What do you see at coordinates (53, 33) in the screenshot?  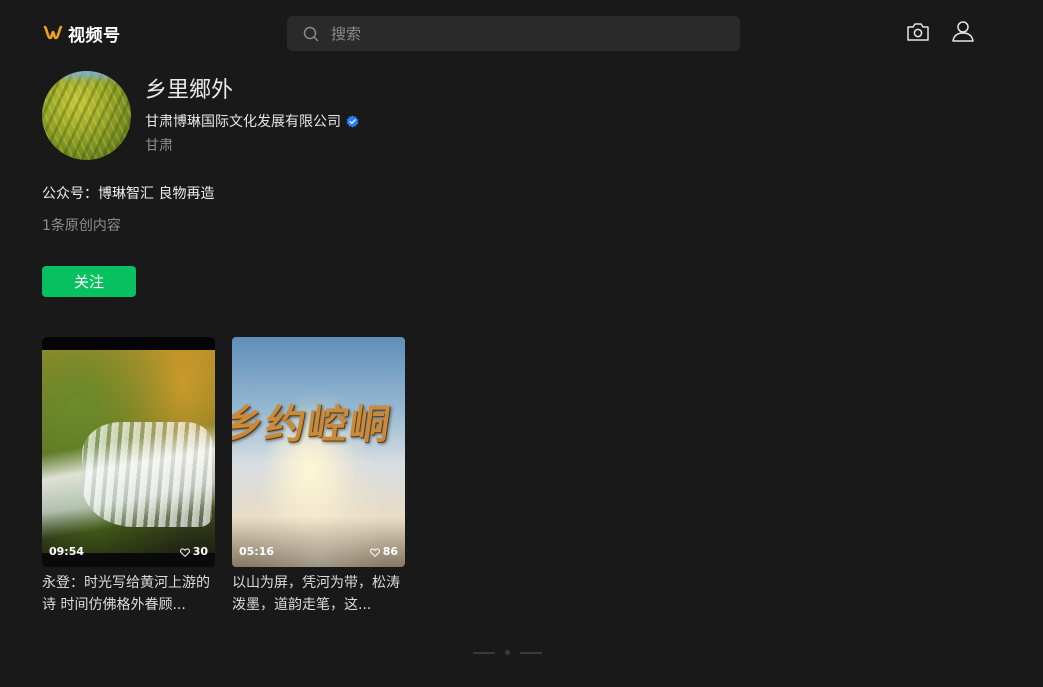 I see `channels-logo-icon` at bounding box center [53, 33].